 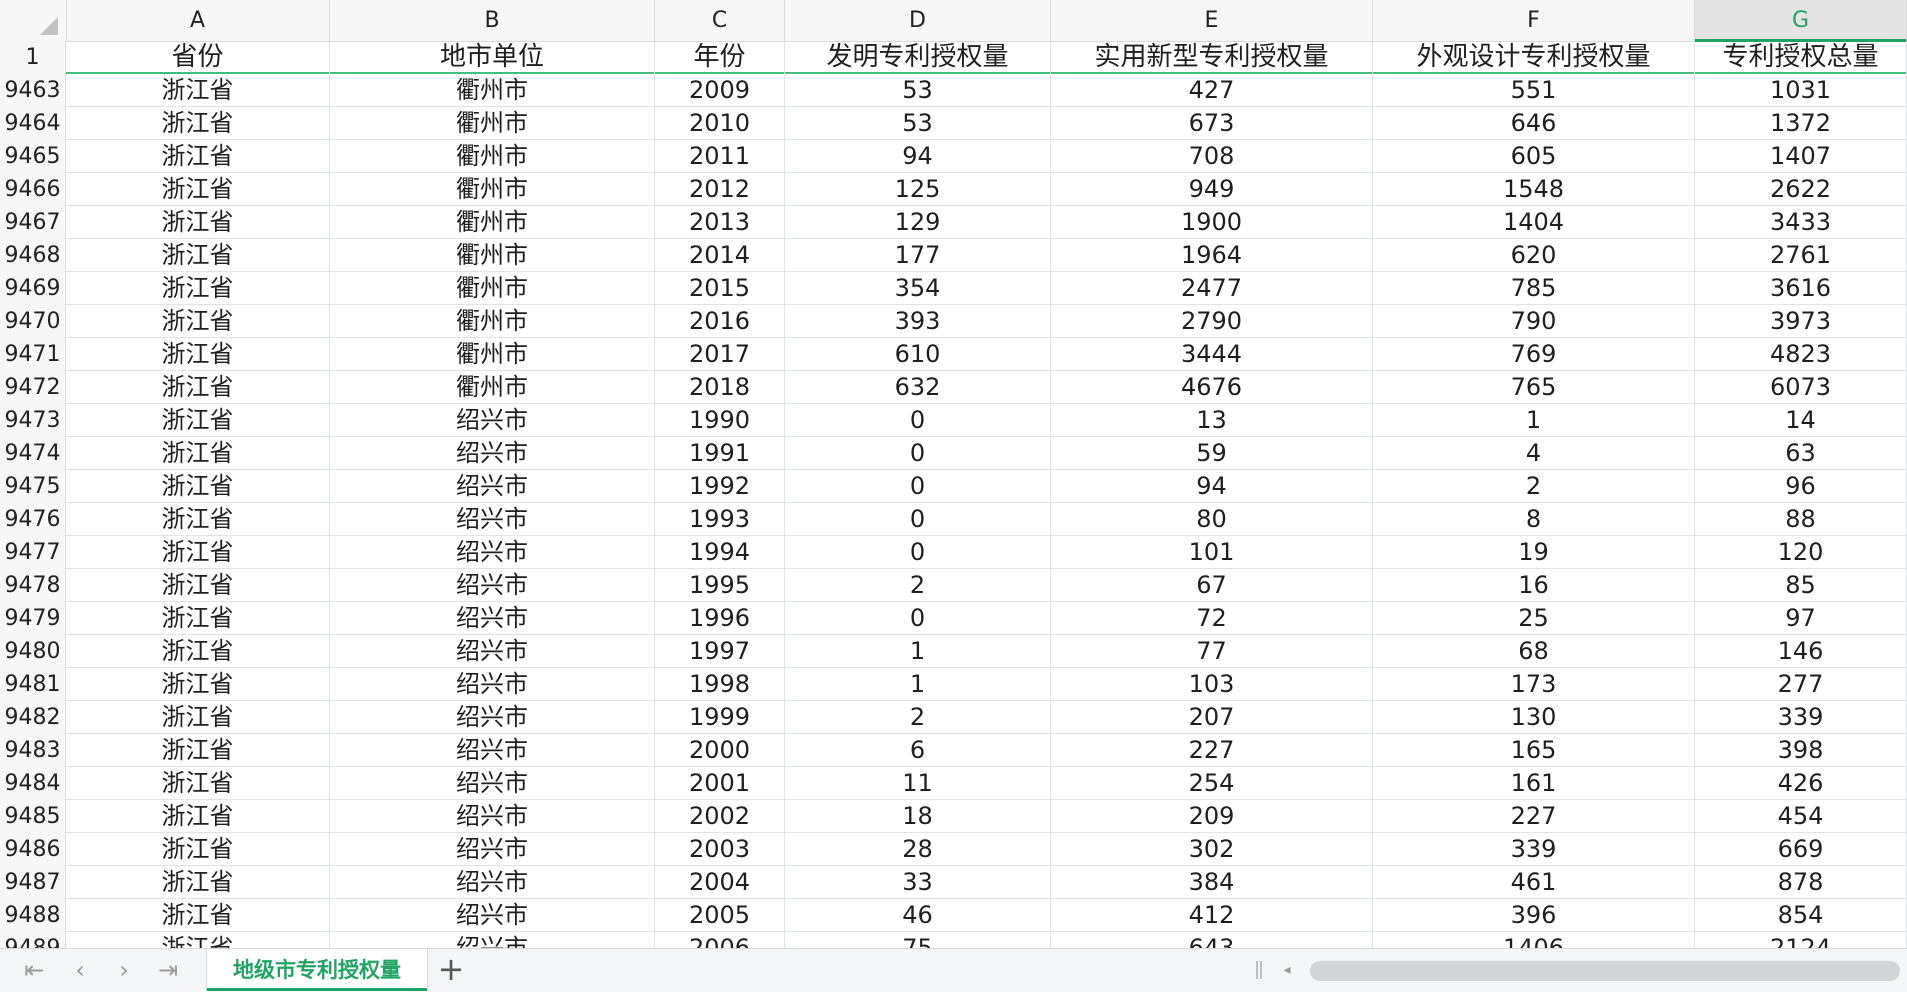 I want to click on table-cell: 949, so click(x=1212, y=189).